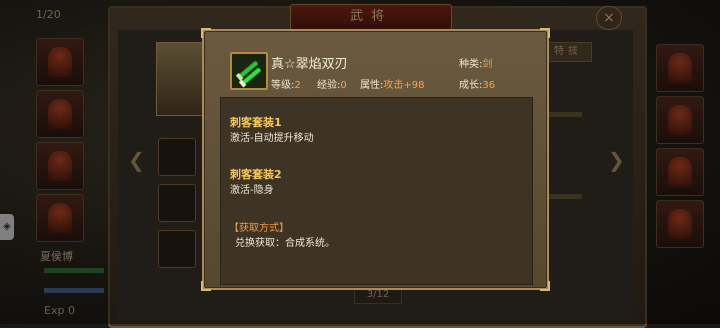 The height and width of the screenshot is (328, 720). What do you see at coordinates (259, 228) in the screenshot?
I see `obtain-method-title: 【获取方式】` at bounding box center [259, 228].